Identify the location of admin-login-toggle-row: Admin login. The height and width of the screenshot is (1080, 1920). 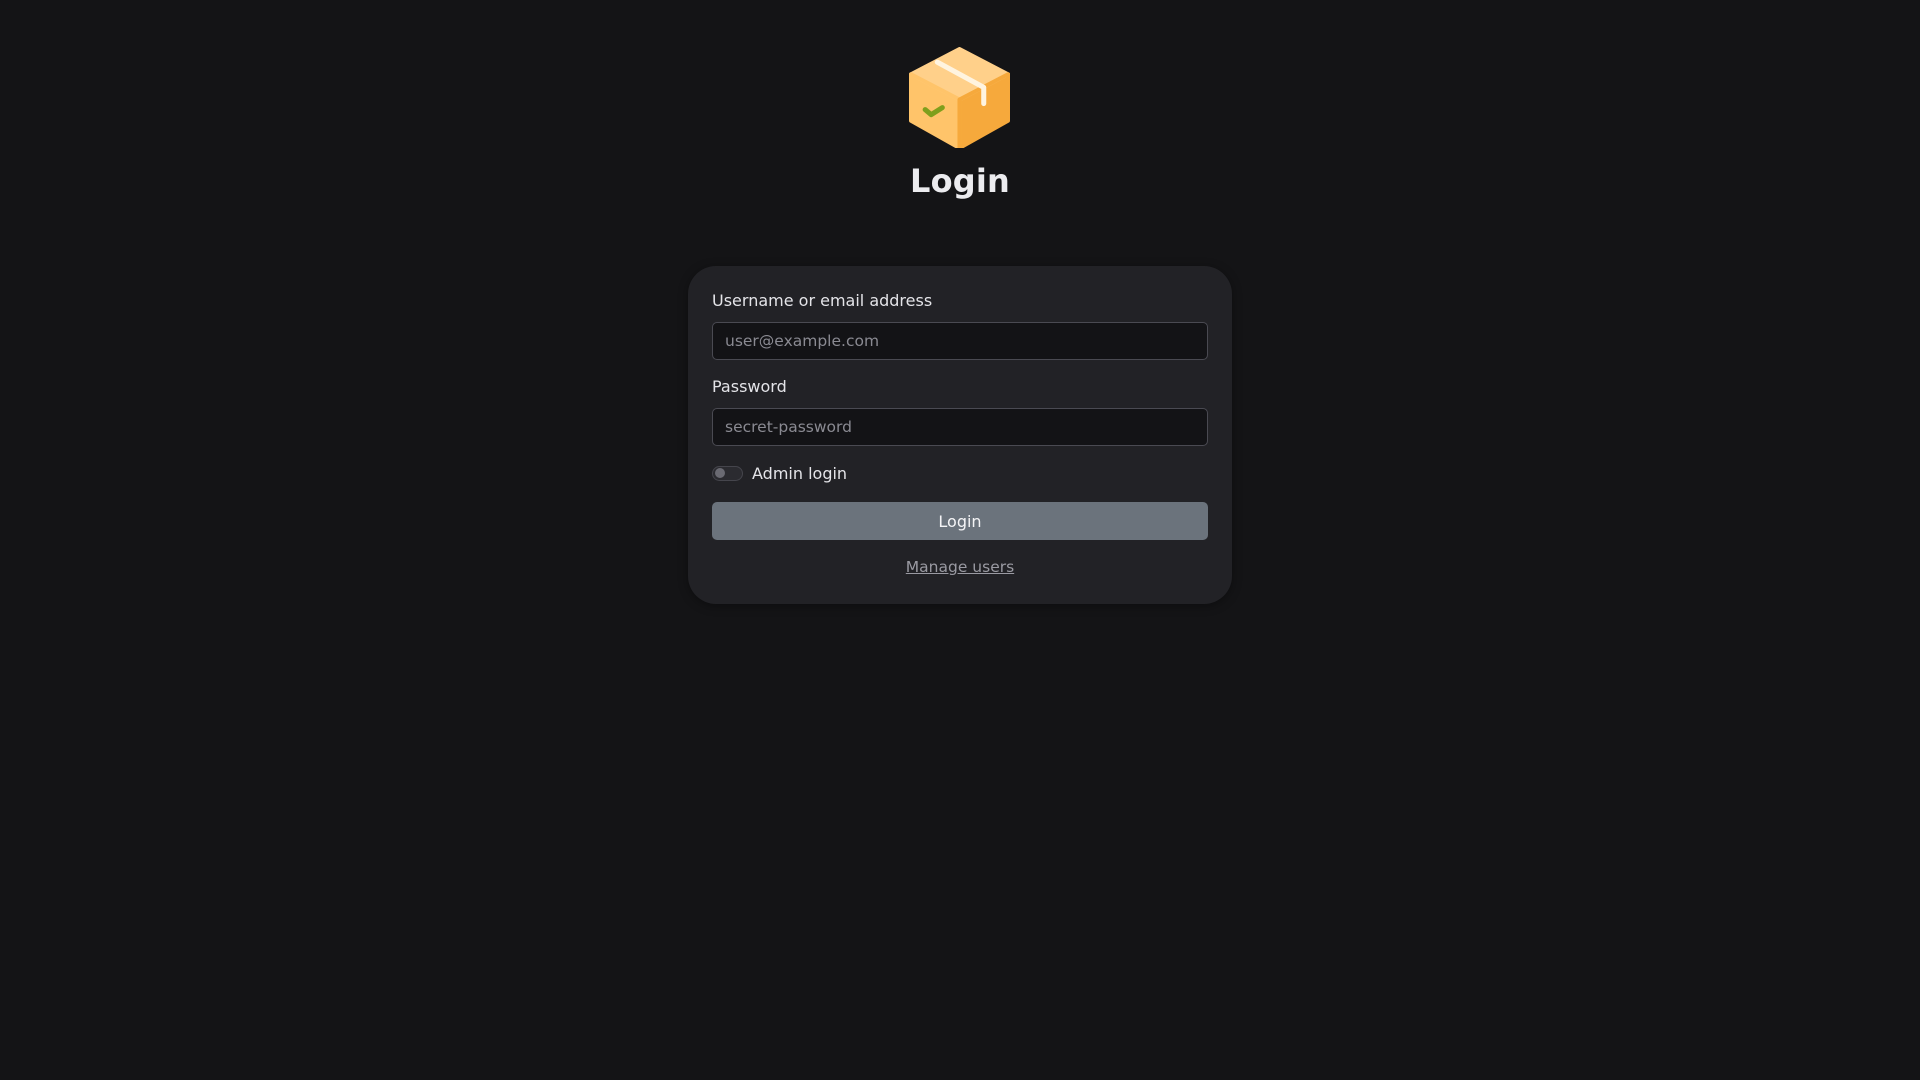
(779, 473).